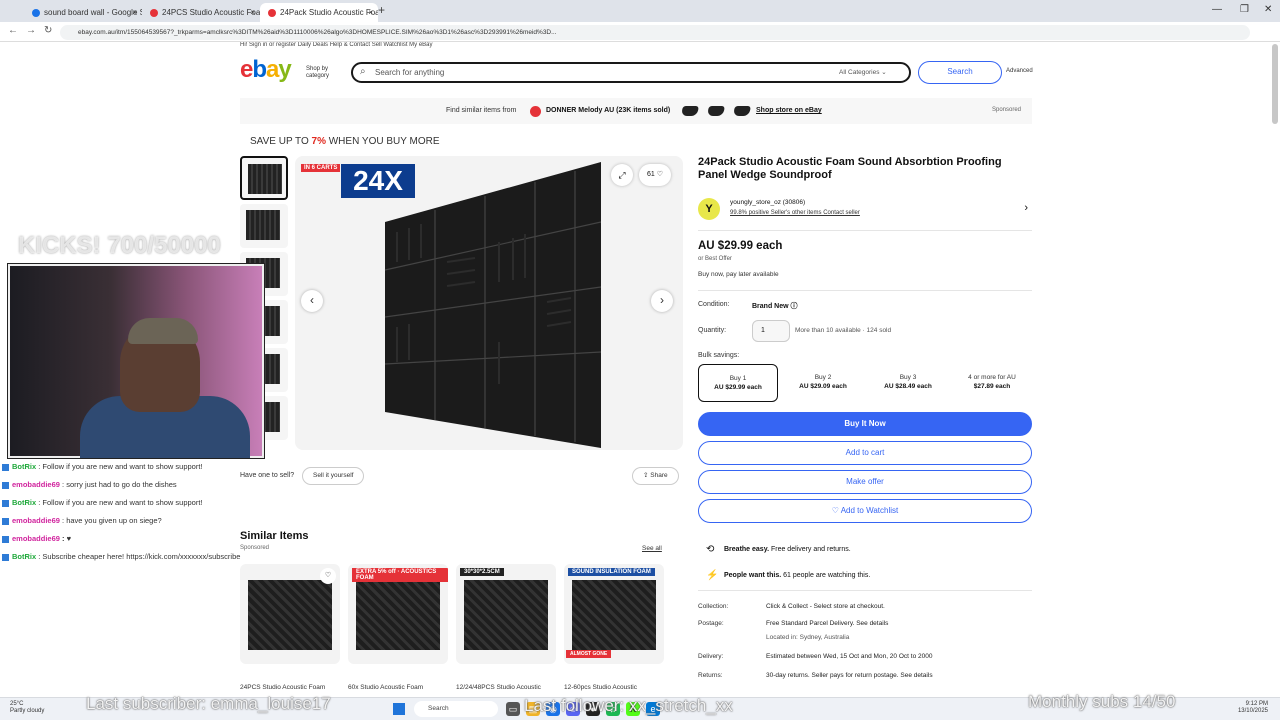 The width and height of the screenshot is (1280, 720). What do you see at coordinates (865, 424) in the screenshot?
I see `buy-it-now-button: Buy It Now` at bounding box center [865, 424].